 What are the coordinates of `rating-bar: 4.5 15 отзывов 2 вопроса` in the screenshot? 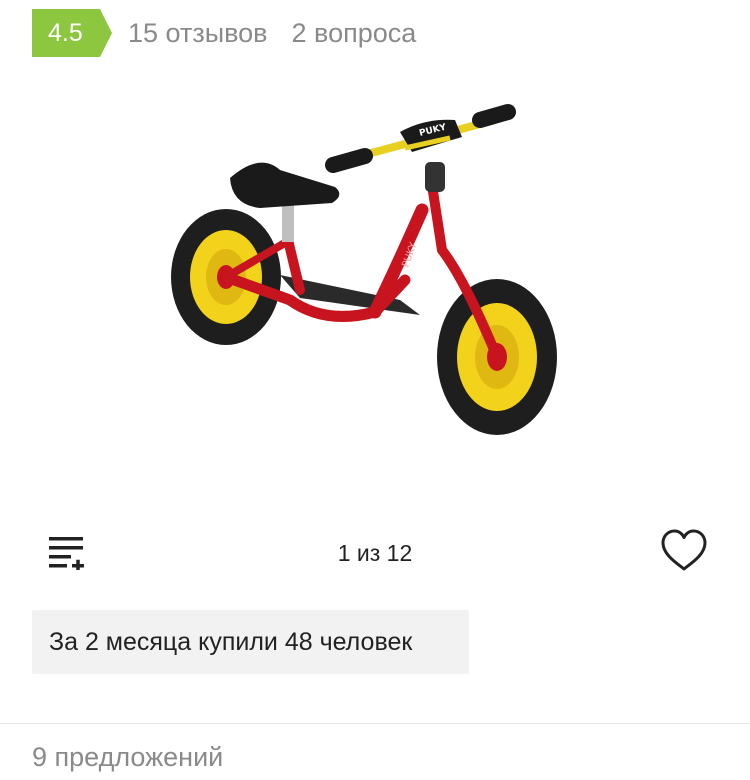 It's located at (224, 33).